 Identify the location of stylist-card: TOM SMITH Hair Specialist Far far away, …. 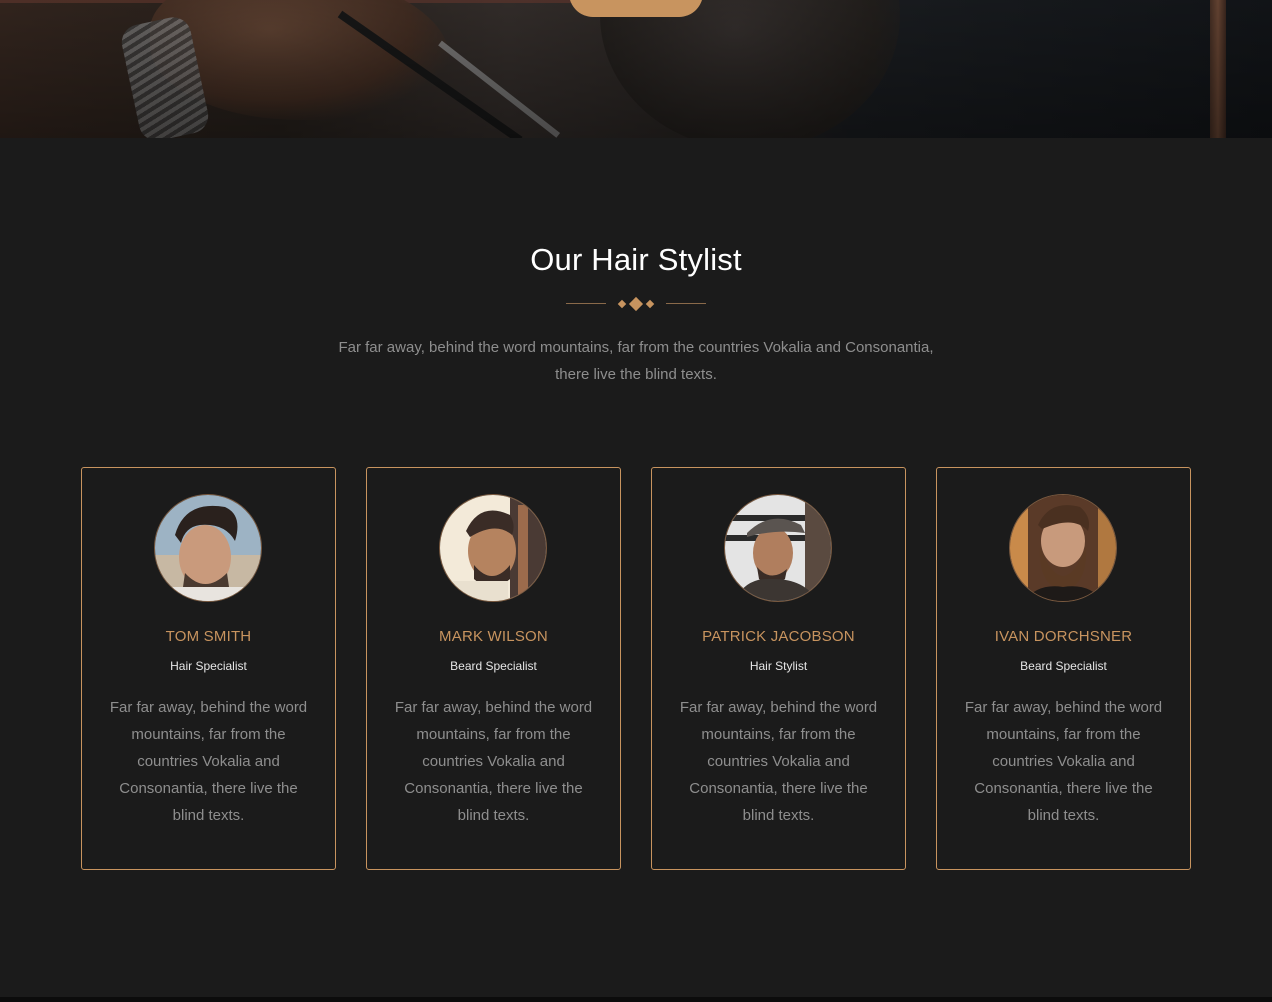
(208, 668).